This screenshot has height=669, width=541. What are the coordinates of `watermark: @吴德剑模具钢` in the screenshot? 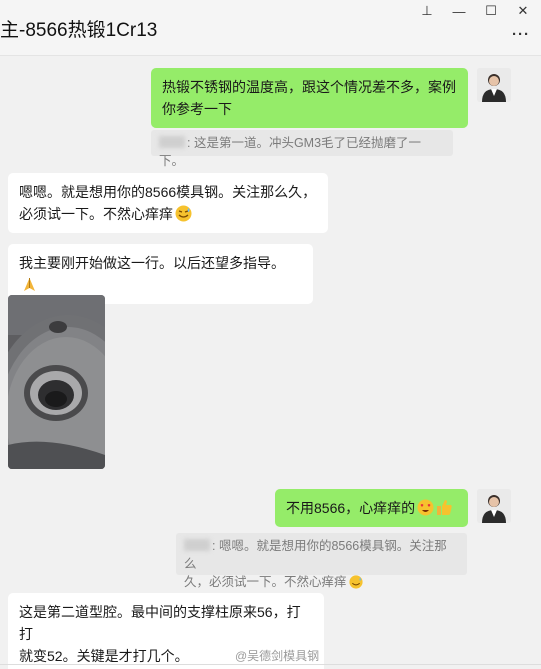 It's located at (277, 656).